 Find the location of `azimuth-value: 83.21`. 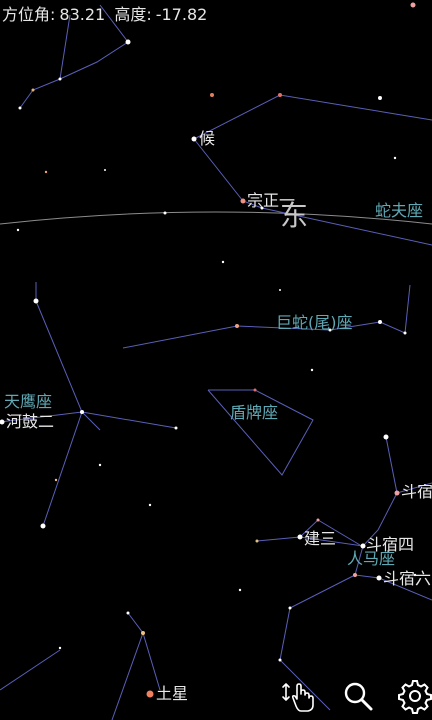

azimuth-value: 83.21 is located at coordinates (82, 14).